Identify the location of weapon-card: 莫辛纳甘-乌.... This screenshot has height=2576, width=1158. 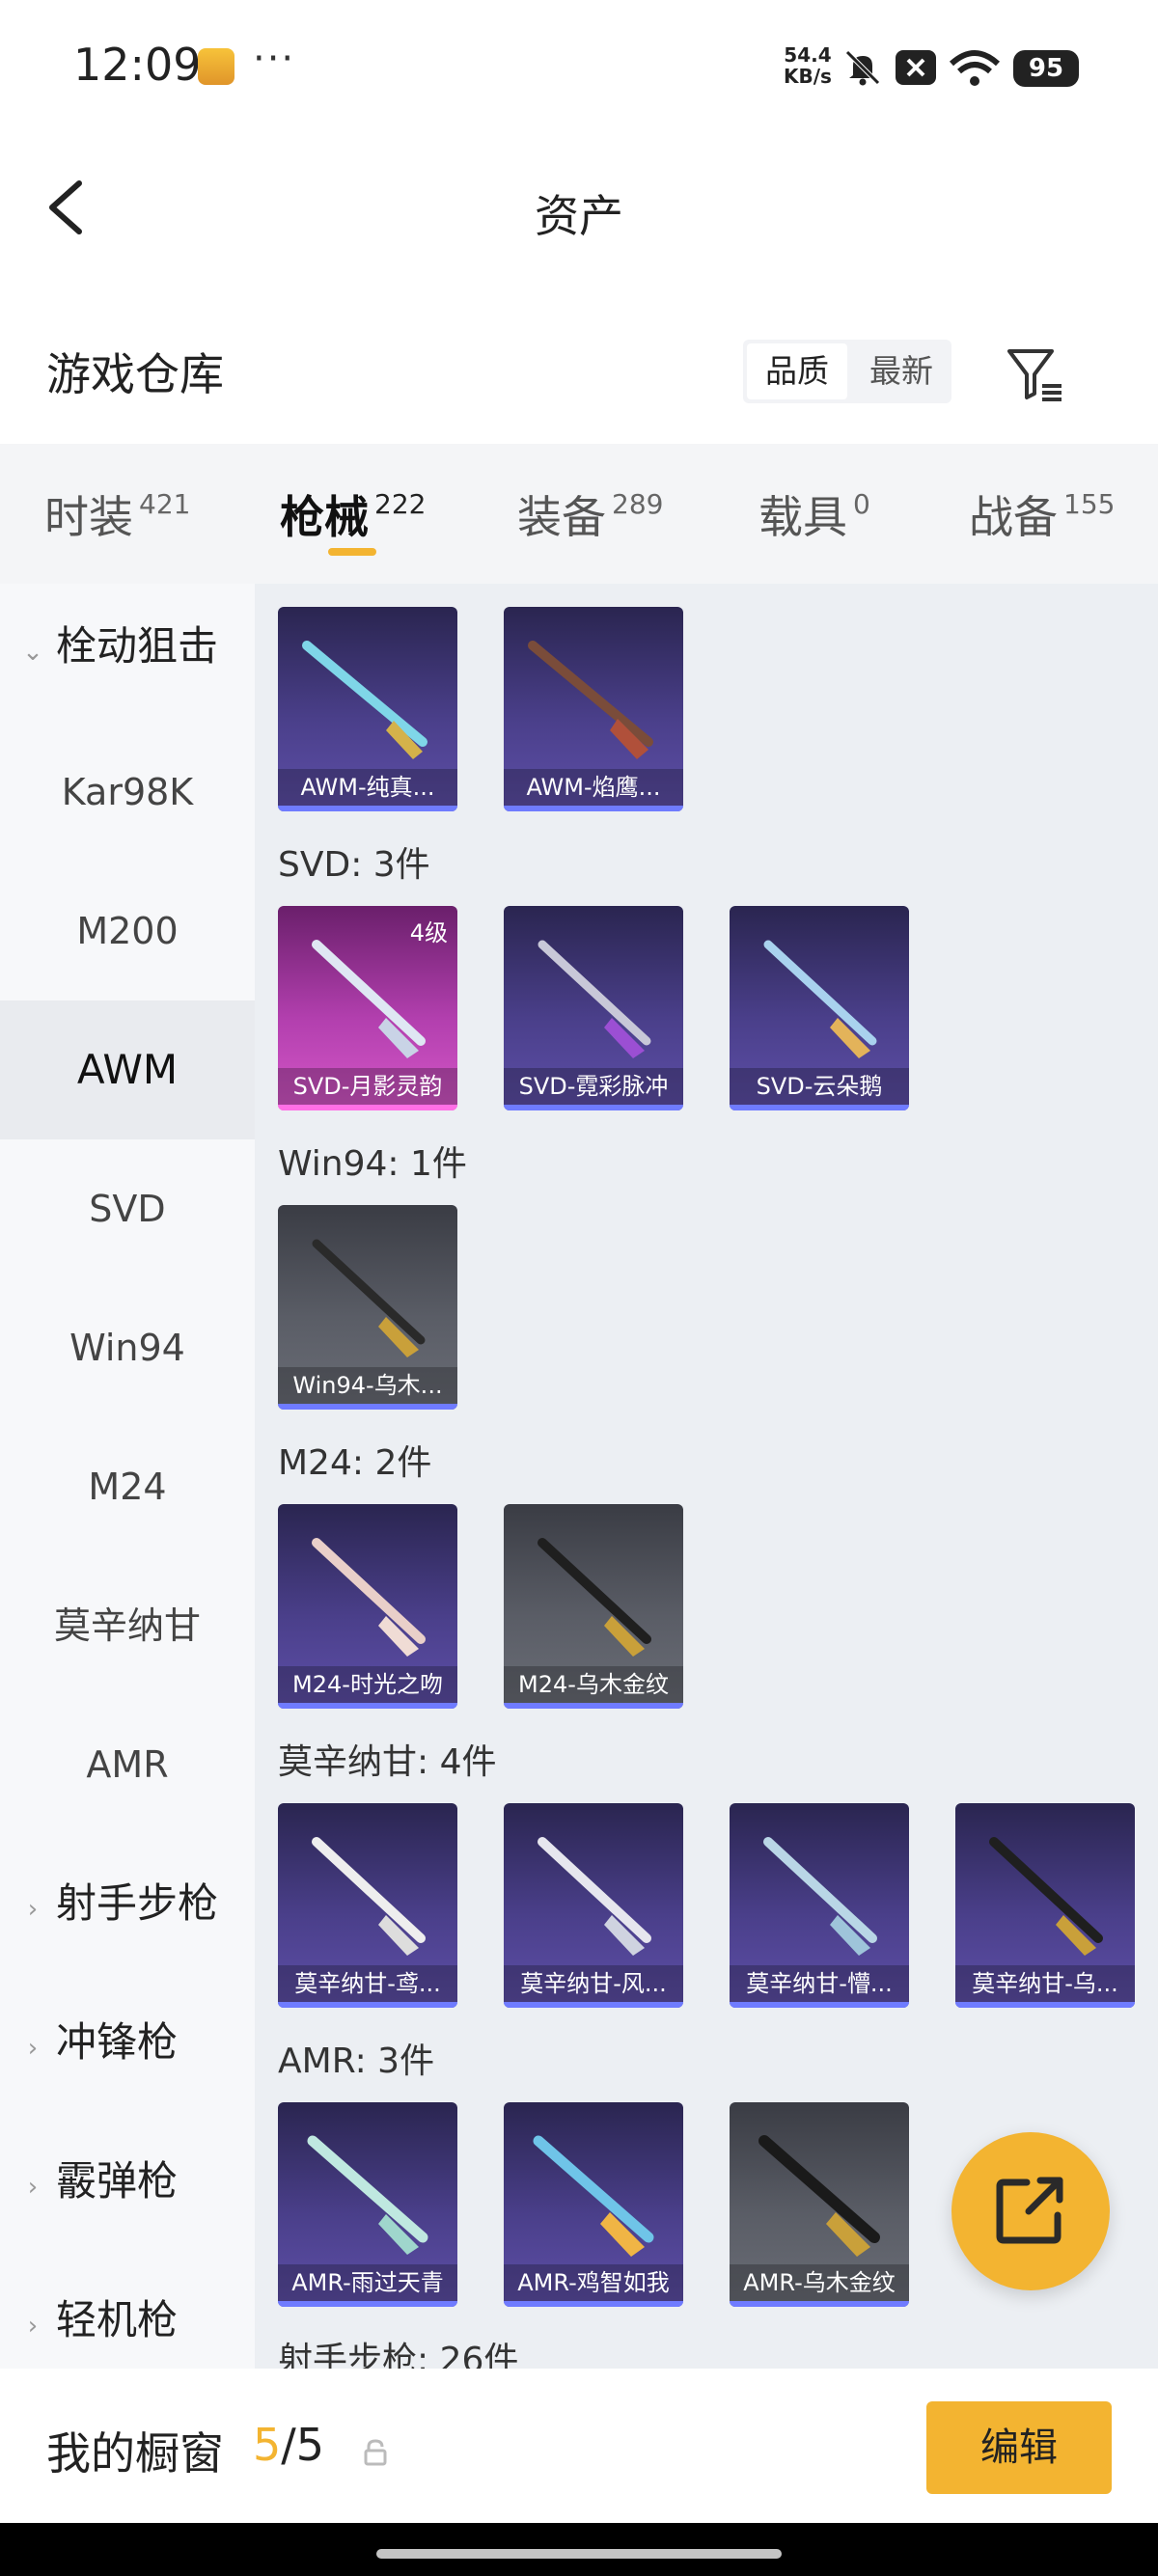
(1045, 1906).